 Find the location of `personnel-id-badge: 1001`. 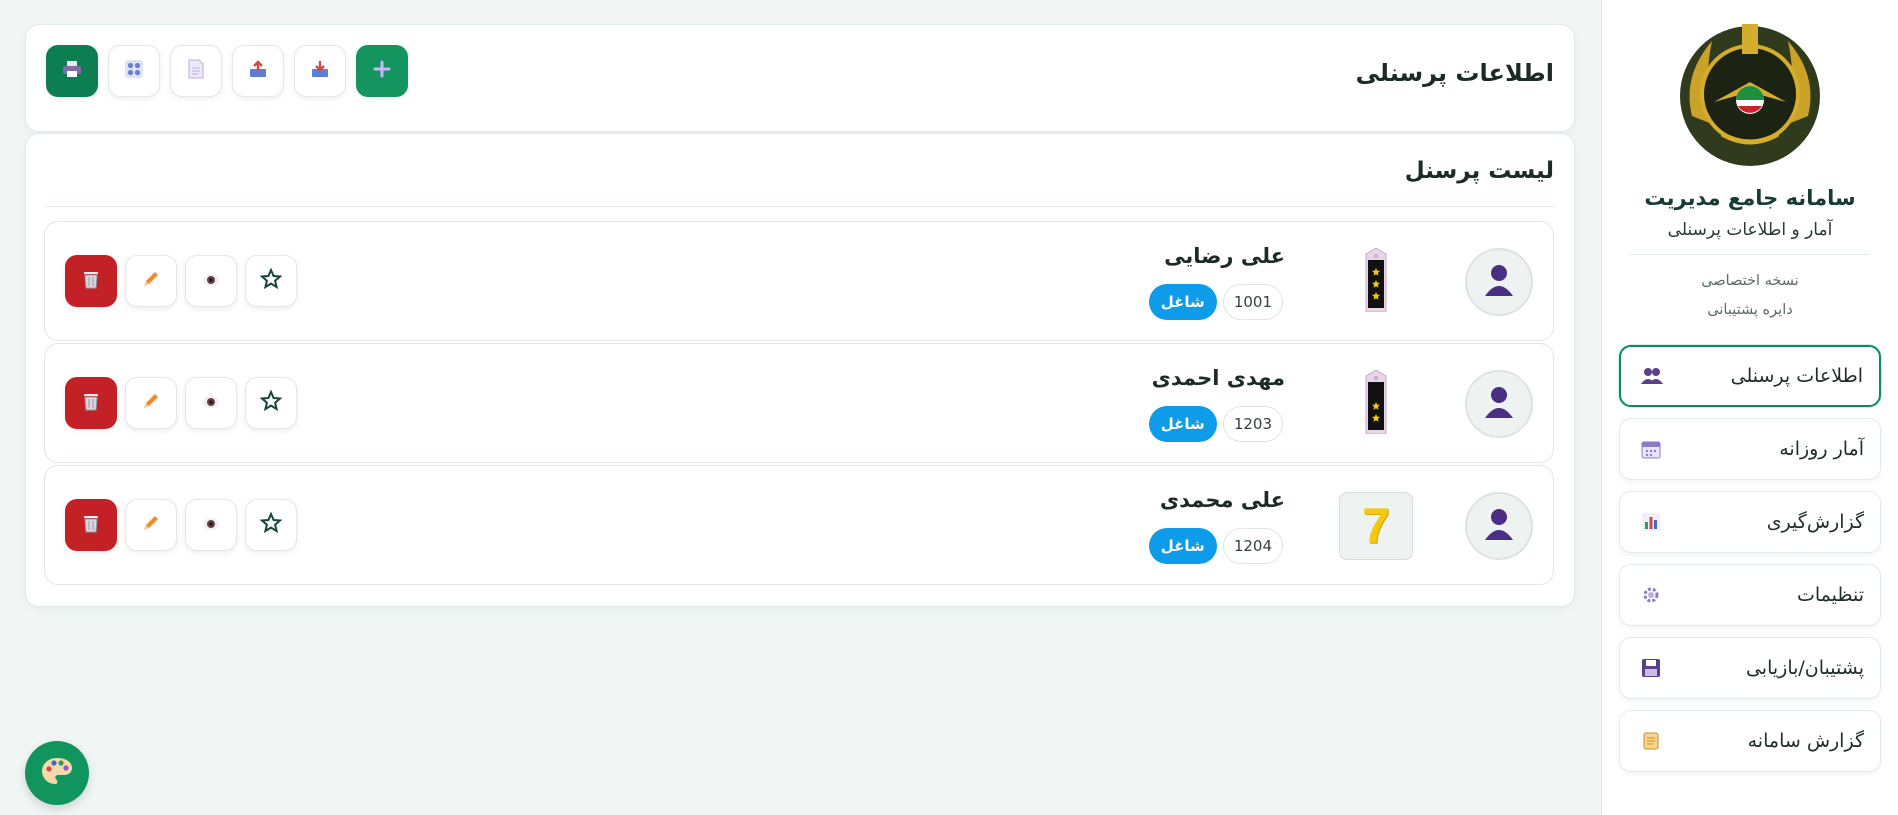

personnel-id-badge: 1001 is located at coordinates (1252, 302).